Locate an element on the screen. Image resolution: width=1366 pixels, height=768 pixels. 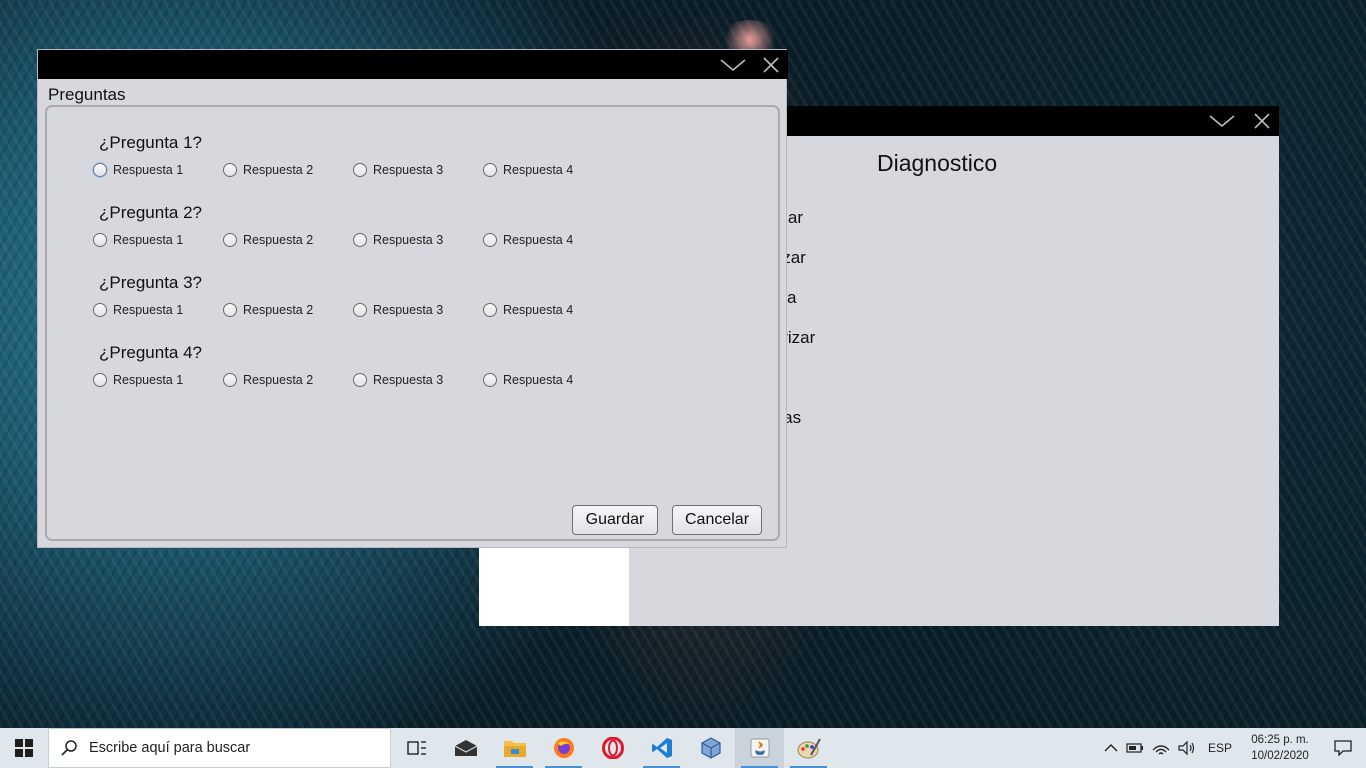
cancel-button: Cancelar is located at coordinates (717, 520).